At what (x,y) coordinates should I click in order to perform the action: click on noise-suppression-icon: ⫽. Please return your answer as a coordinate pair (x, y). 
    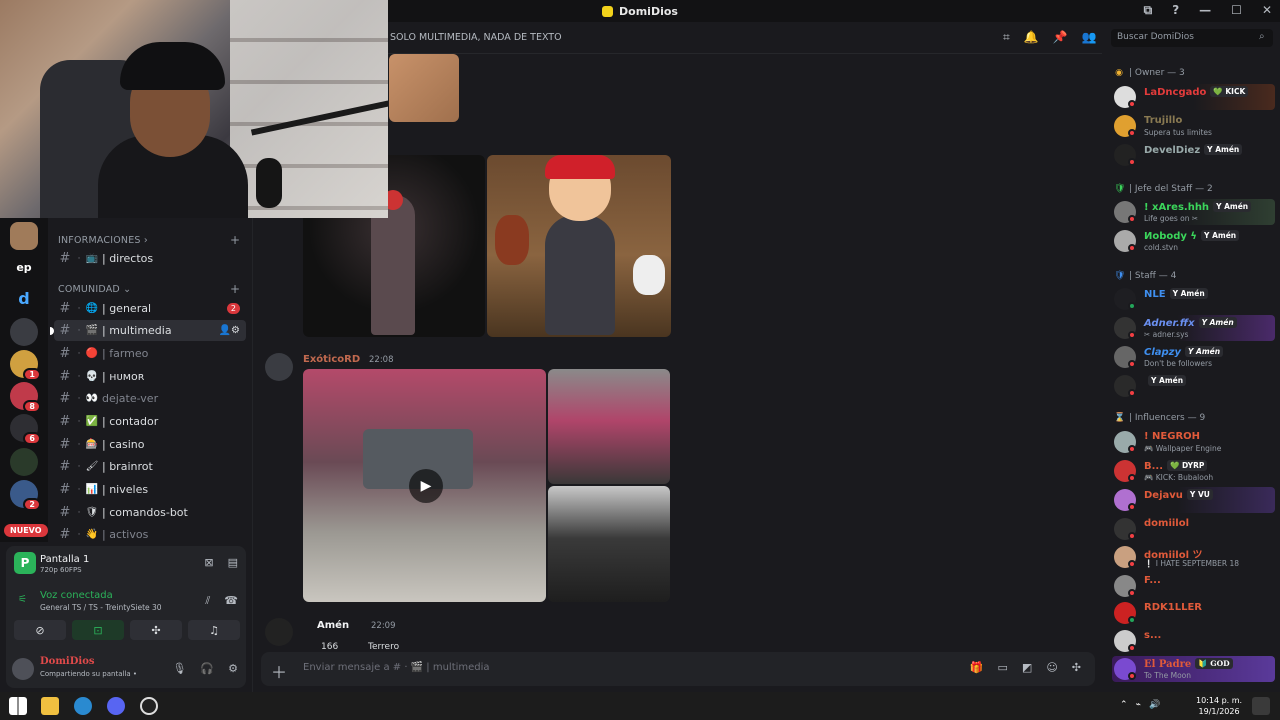
    Looking at the image, I should click on (207, 601).